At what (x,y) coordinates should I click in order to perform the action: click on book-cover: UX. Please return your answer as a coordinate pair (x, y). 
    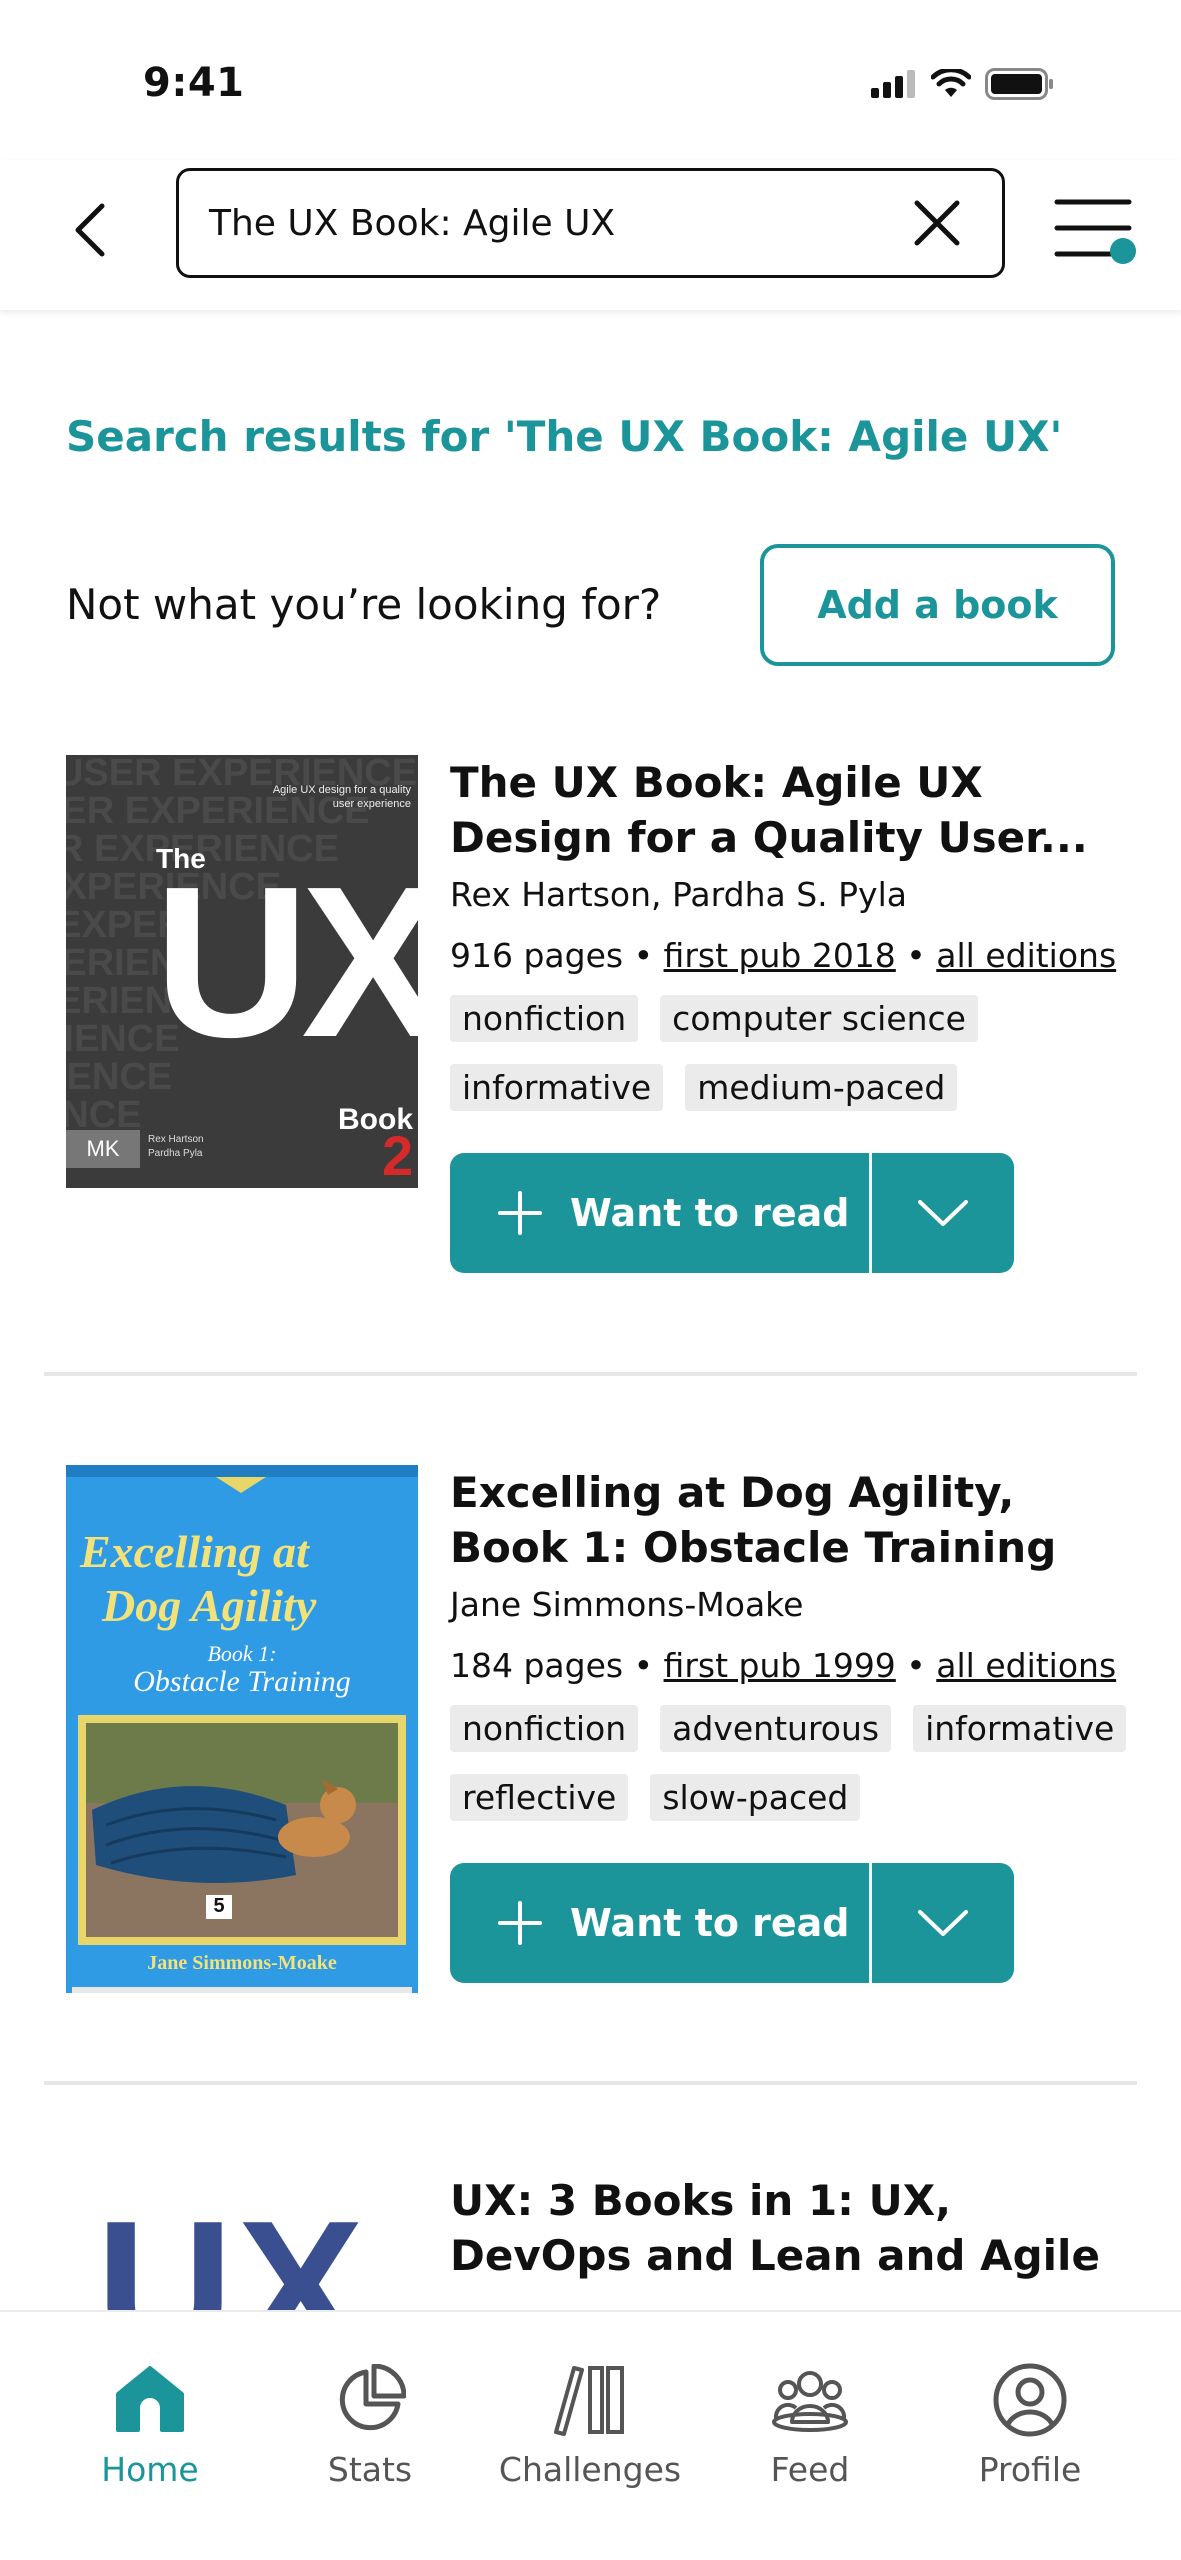
    Looking at the image, I should click on (242, 2241).